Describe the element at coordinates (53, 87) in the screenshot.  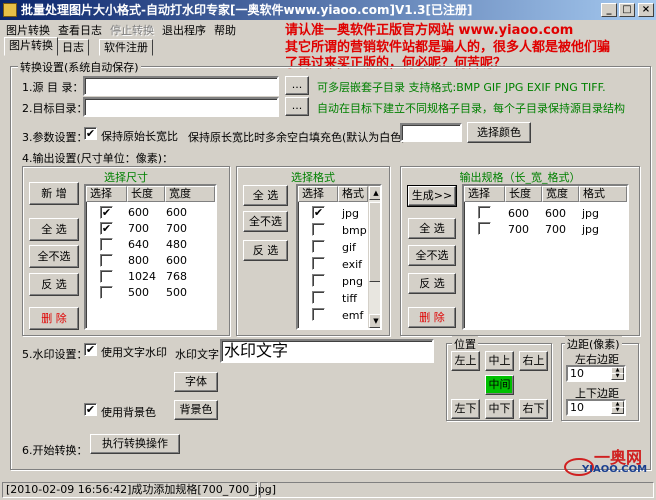
I see `source-dir-label: 1.源 目 录：` at that location.